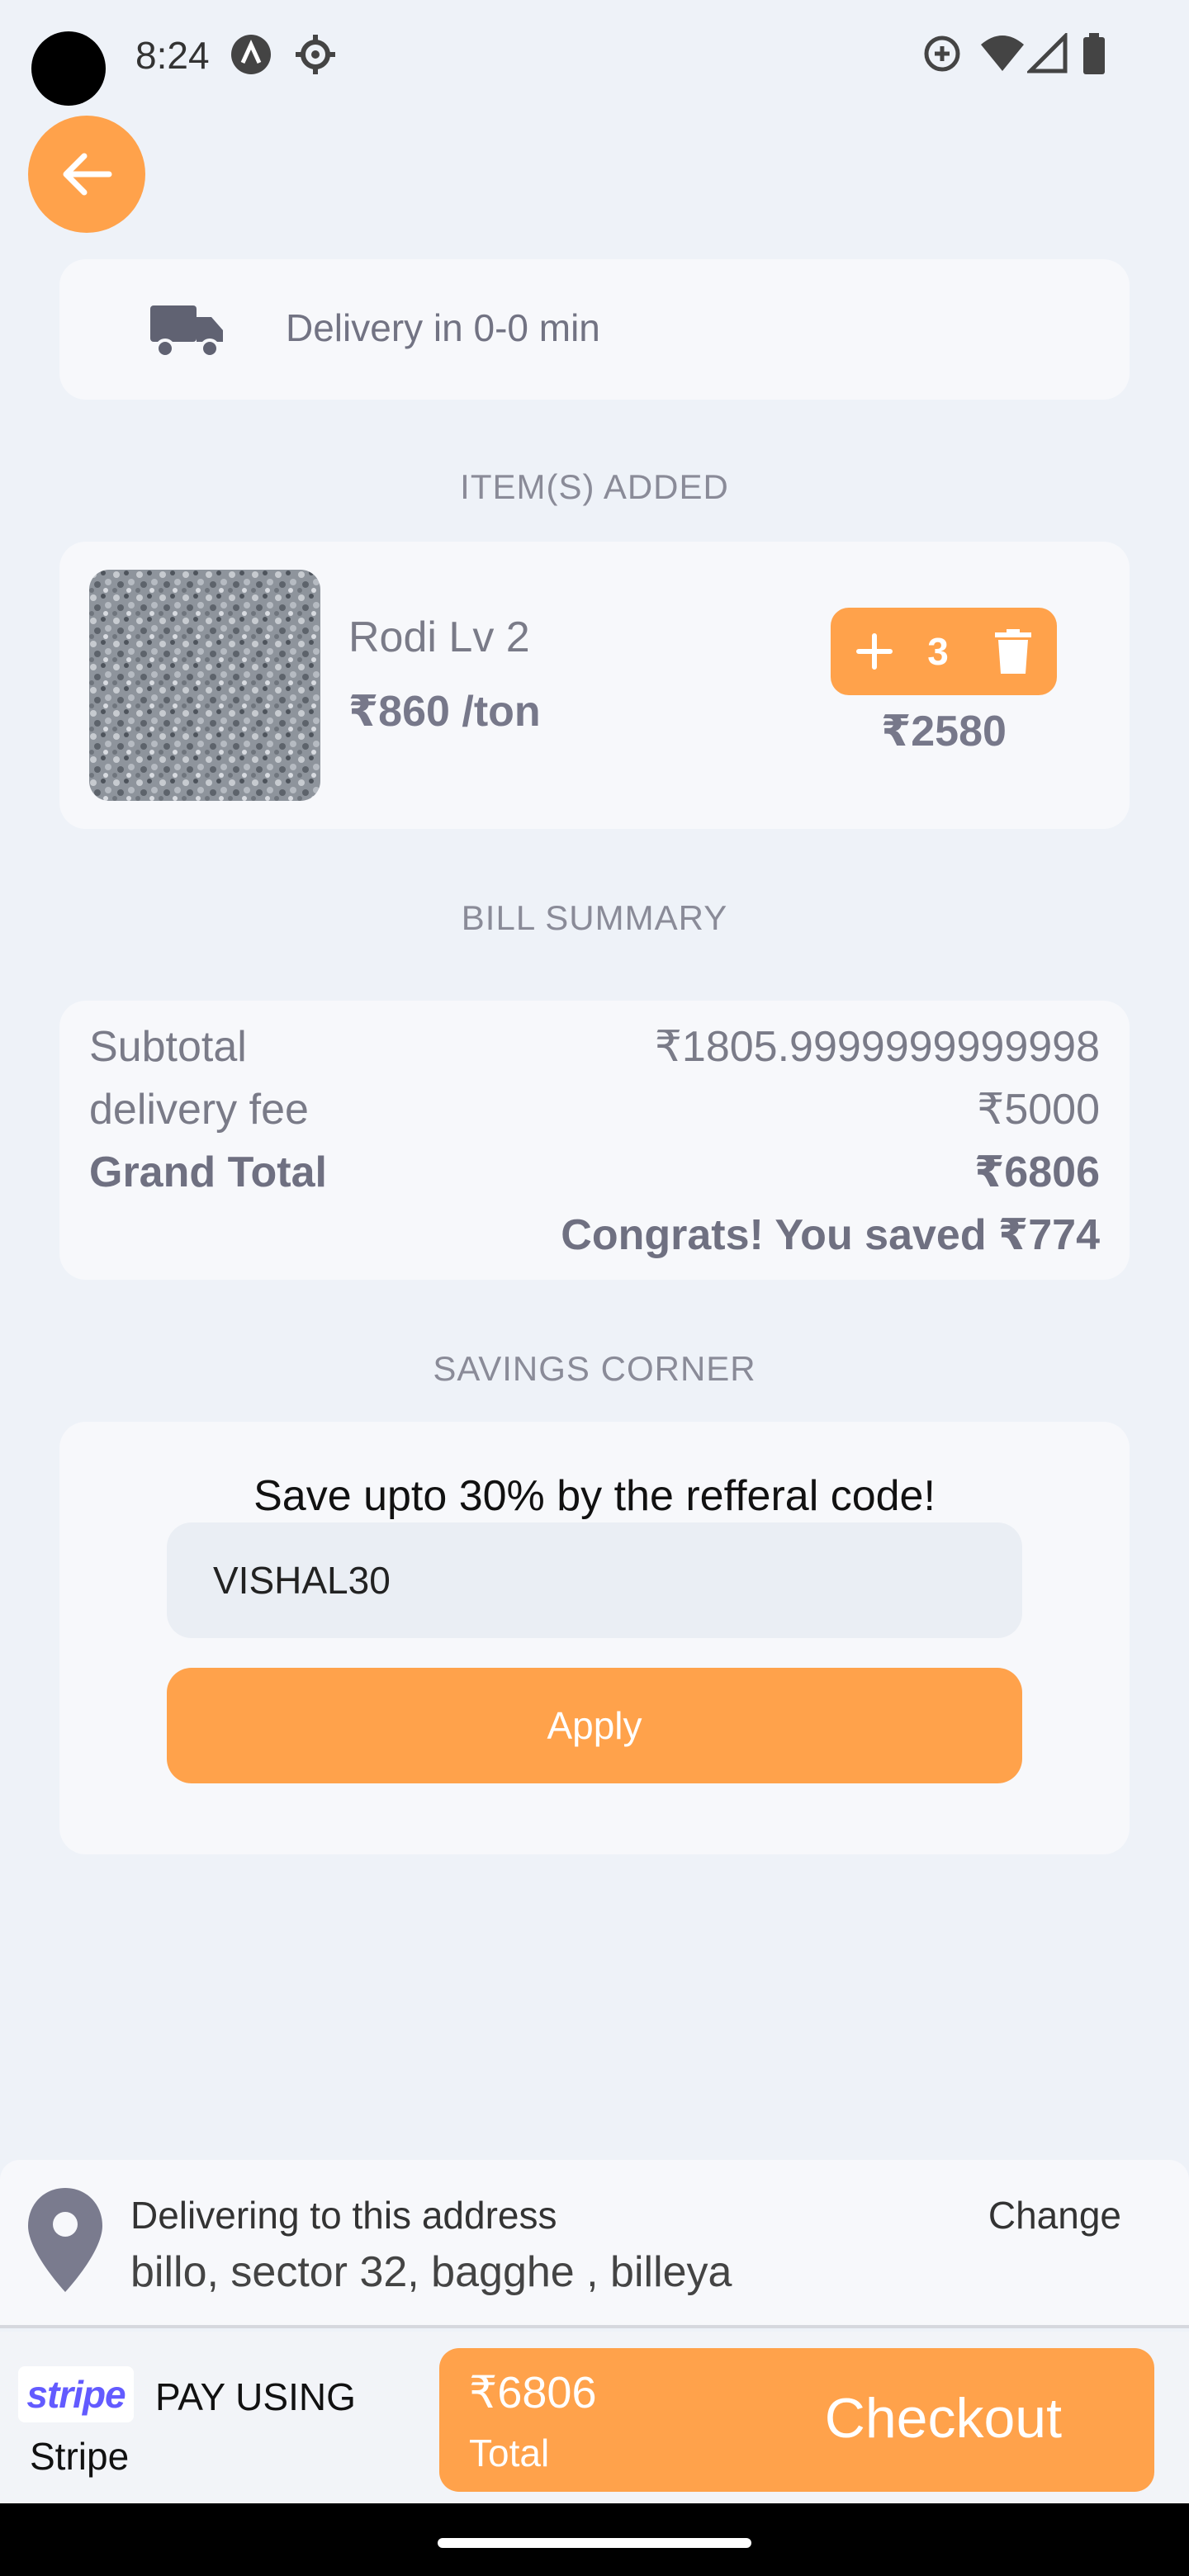 The width and height of the screenshot is (1189, 2576). What do you see at coordinates (186, 331) in the screenshot?
I see `truck-icon` at bounding box center [186, 331].